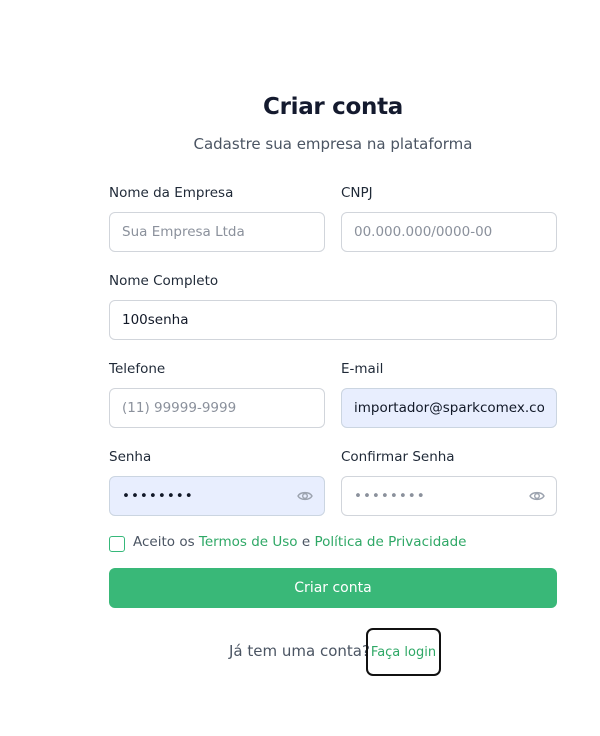 The image size is (600, 736). Describe the element at coordinates (117, 544) in the screenshot. I see `terms-checkbox` at that location.